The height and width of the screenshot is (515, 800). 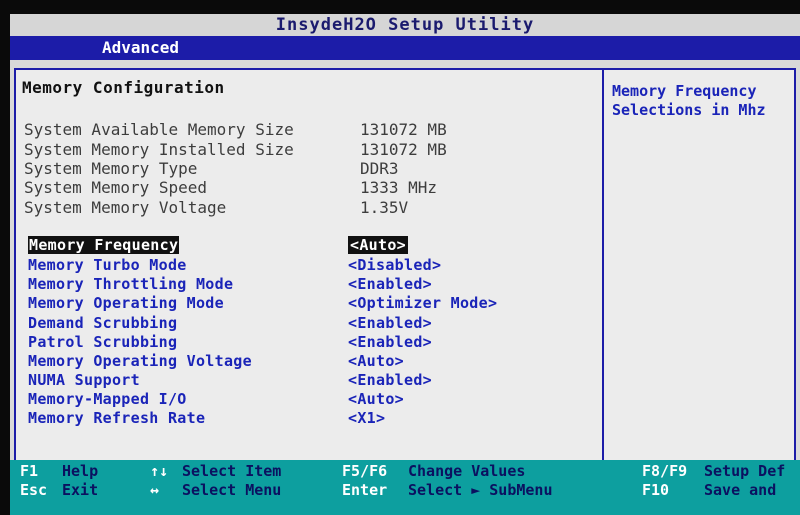 What do you see at coordinates (230, 187) in the screenshot?
I see `info-row-memory-speed: System Memory Speed 1333 MHz` at bounding box center [230, 187].